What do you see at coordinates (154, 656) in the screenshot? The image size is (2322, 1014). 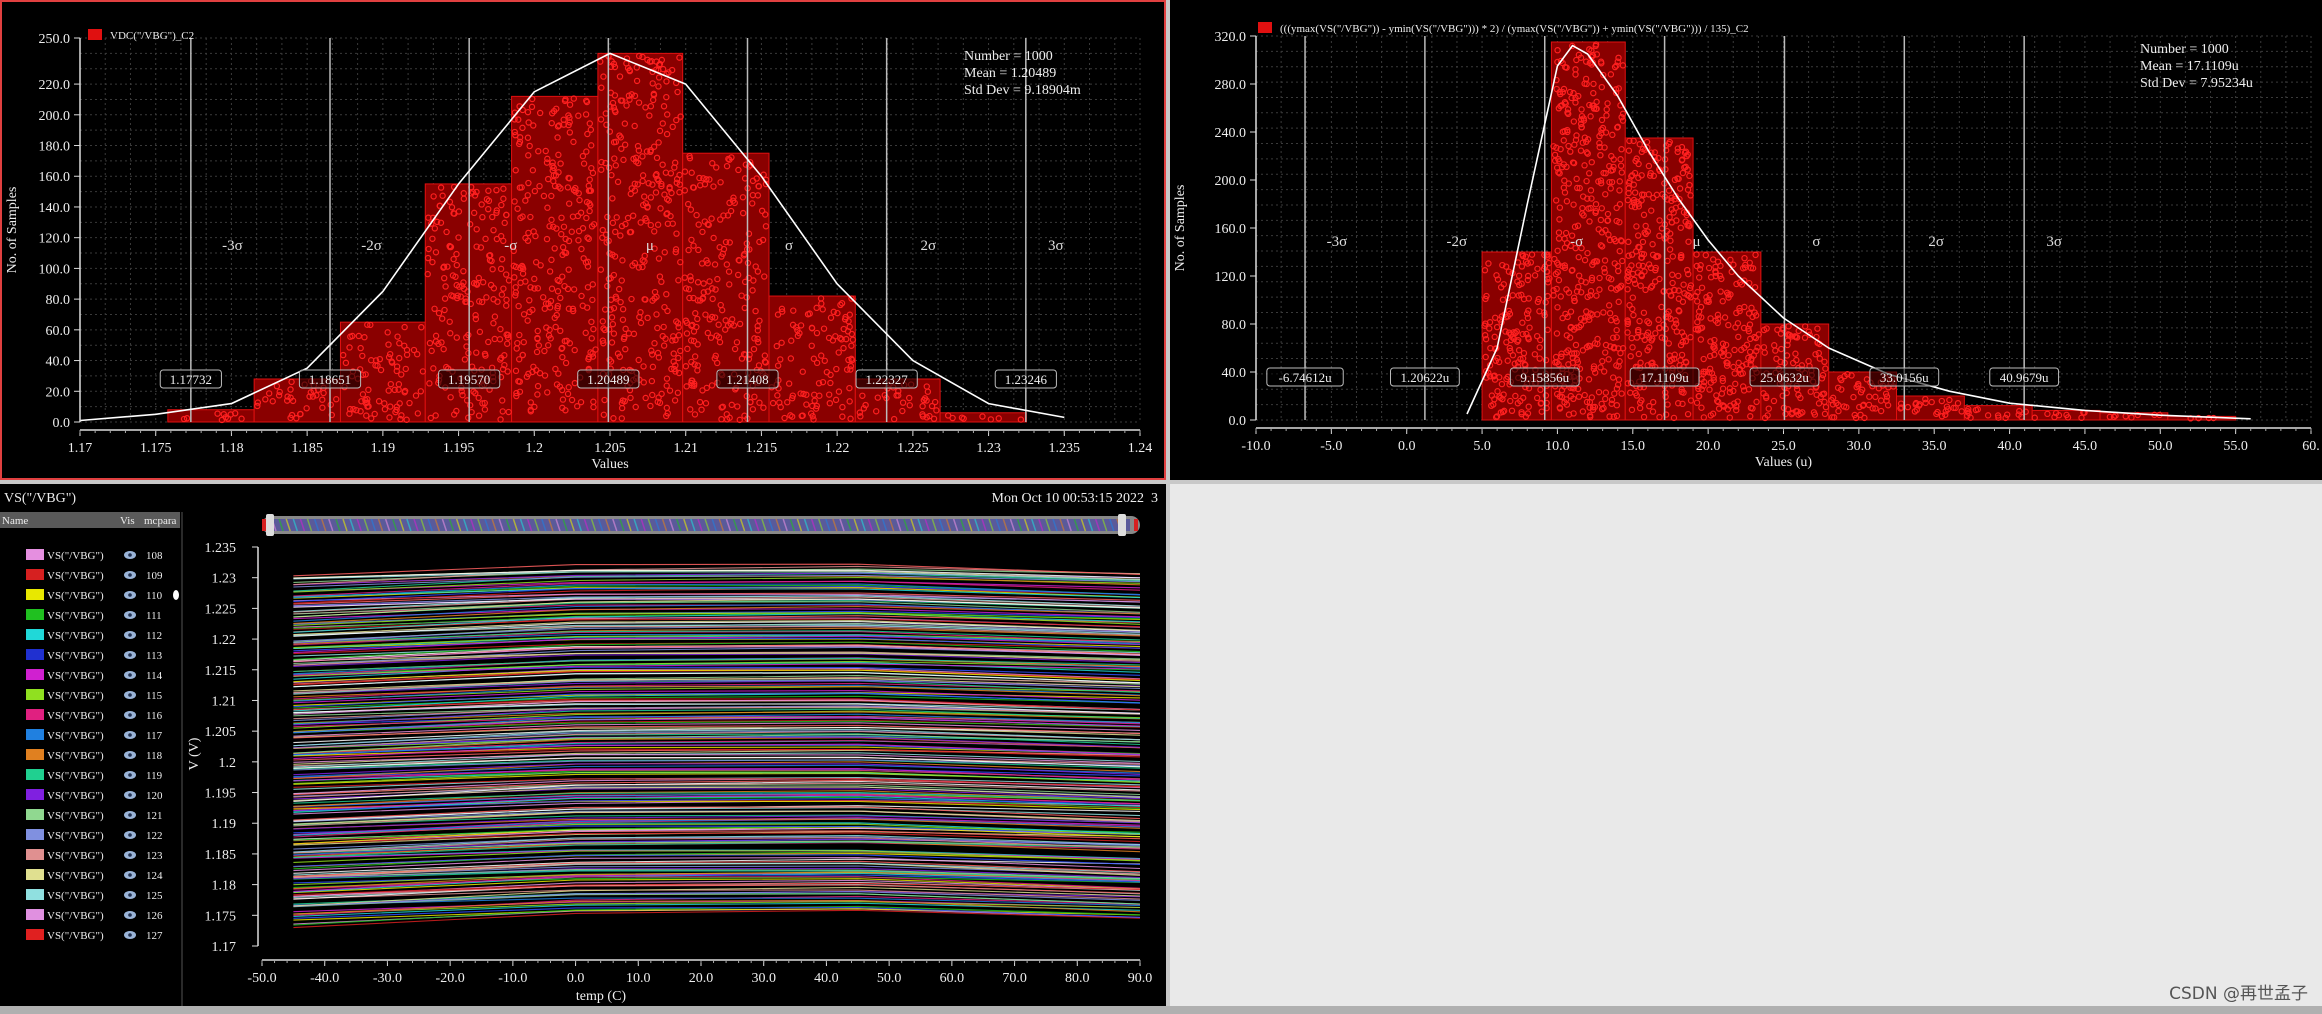 I see `signal-id: 113` at bounding box center [154, 656].